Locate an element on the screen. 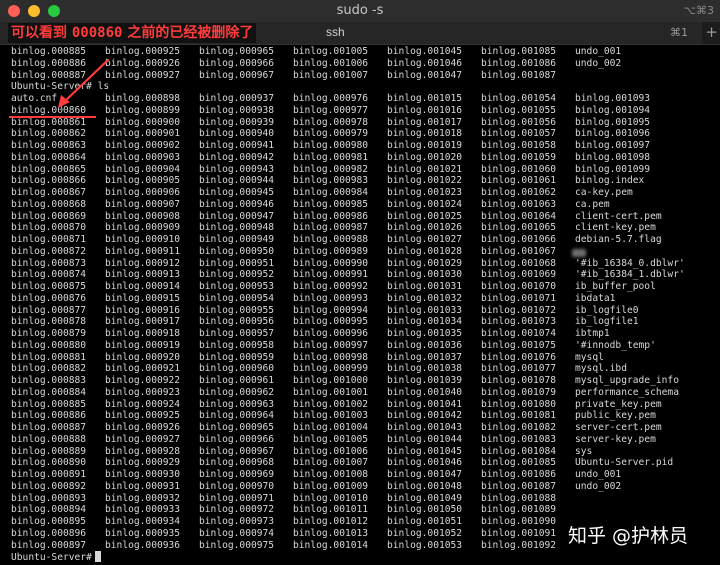  file-entry: sys is located at coordinates (584, 451).